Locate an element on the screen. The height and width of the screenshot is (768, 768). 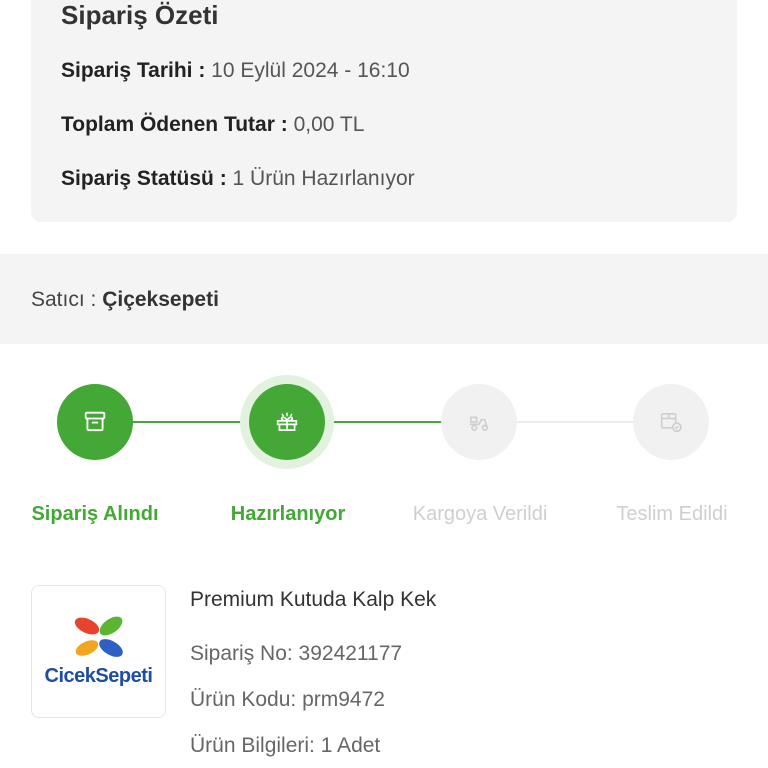
total-paid-value: 0,00 TL is located at coordinates (329, 124).